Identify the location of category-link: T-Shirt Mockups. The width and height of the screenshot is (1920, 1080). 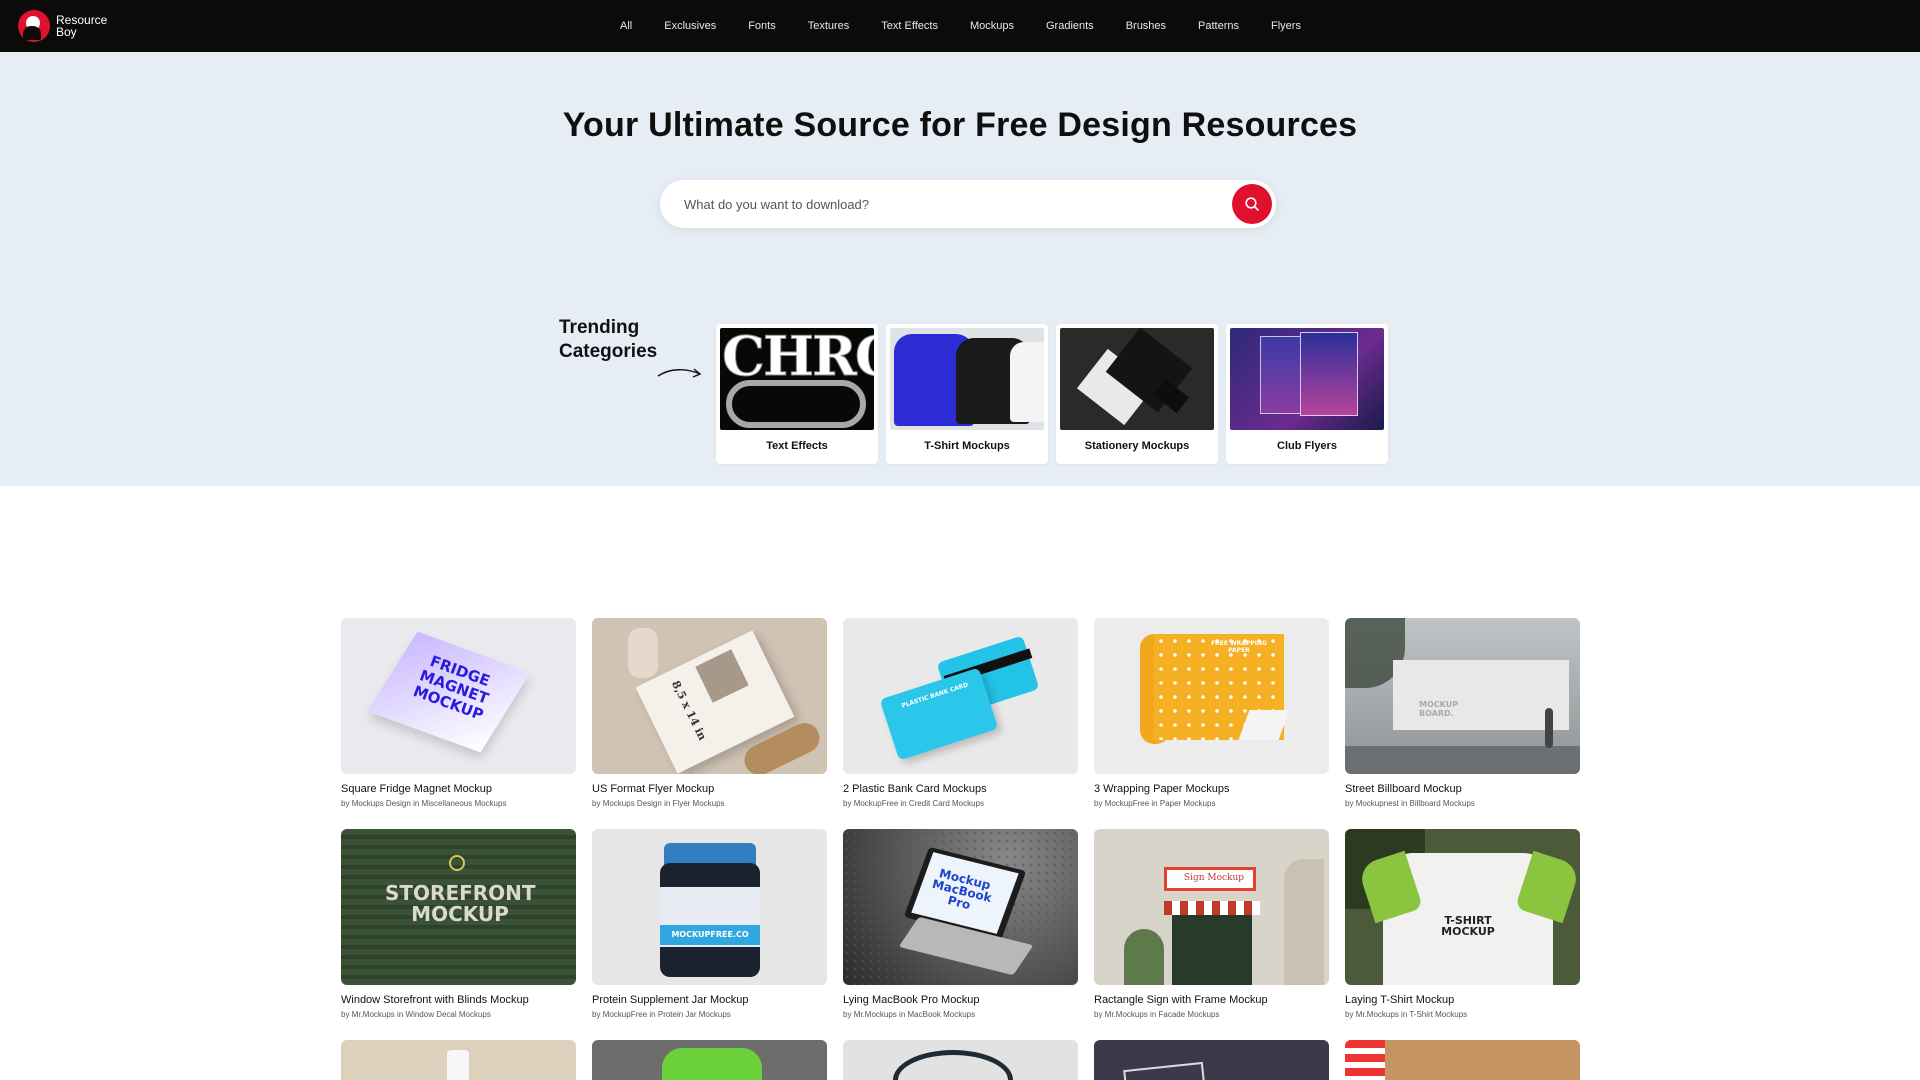
(1438, 1014).